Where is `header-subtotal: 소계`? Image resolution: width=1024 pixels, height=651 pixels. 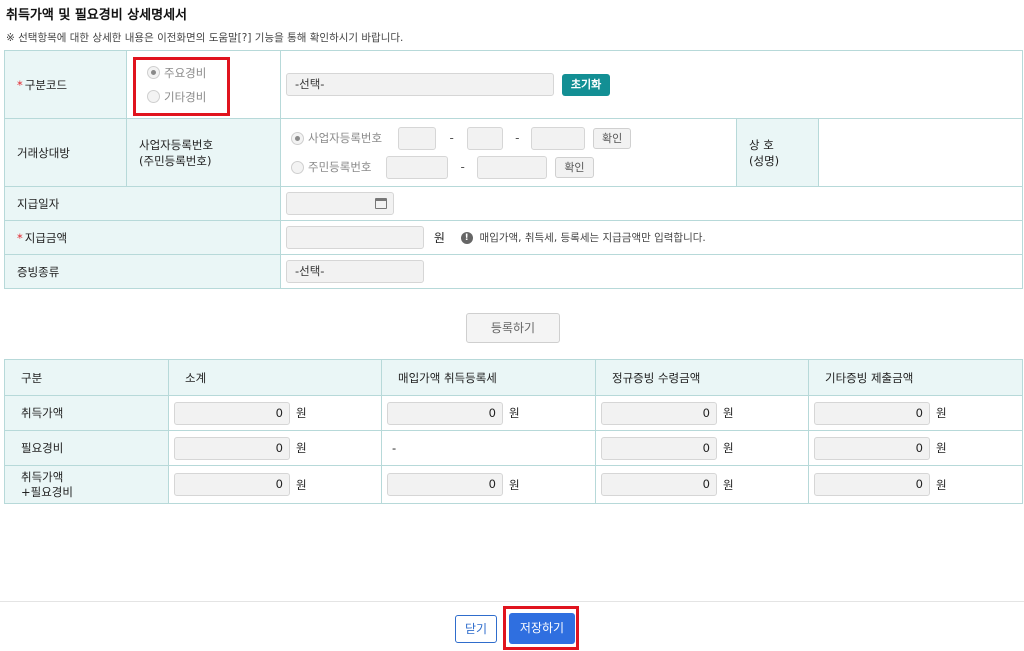 header-subtotal: 소계 is located at coordinates (275, 377).